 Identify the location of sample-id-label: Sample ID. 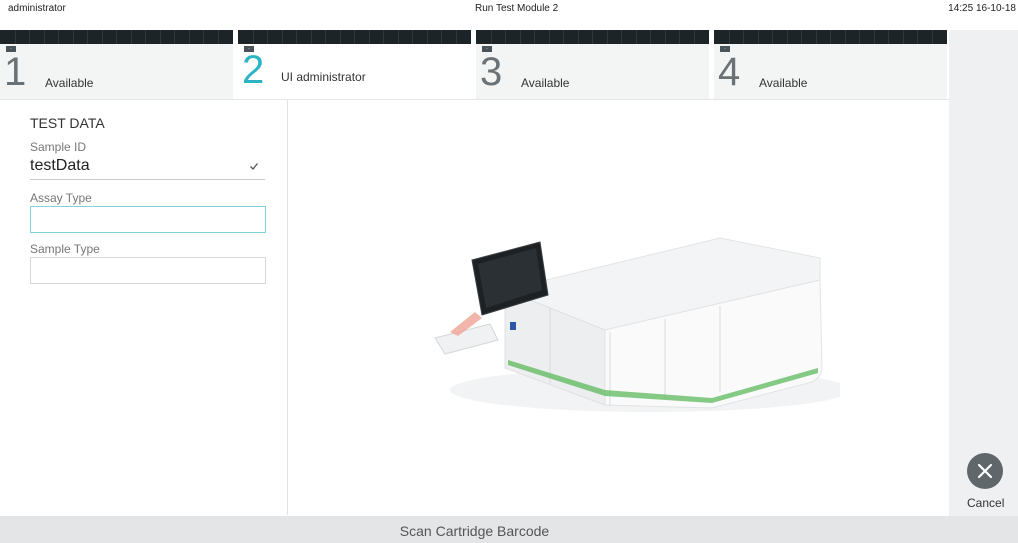
(58, 147).